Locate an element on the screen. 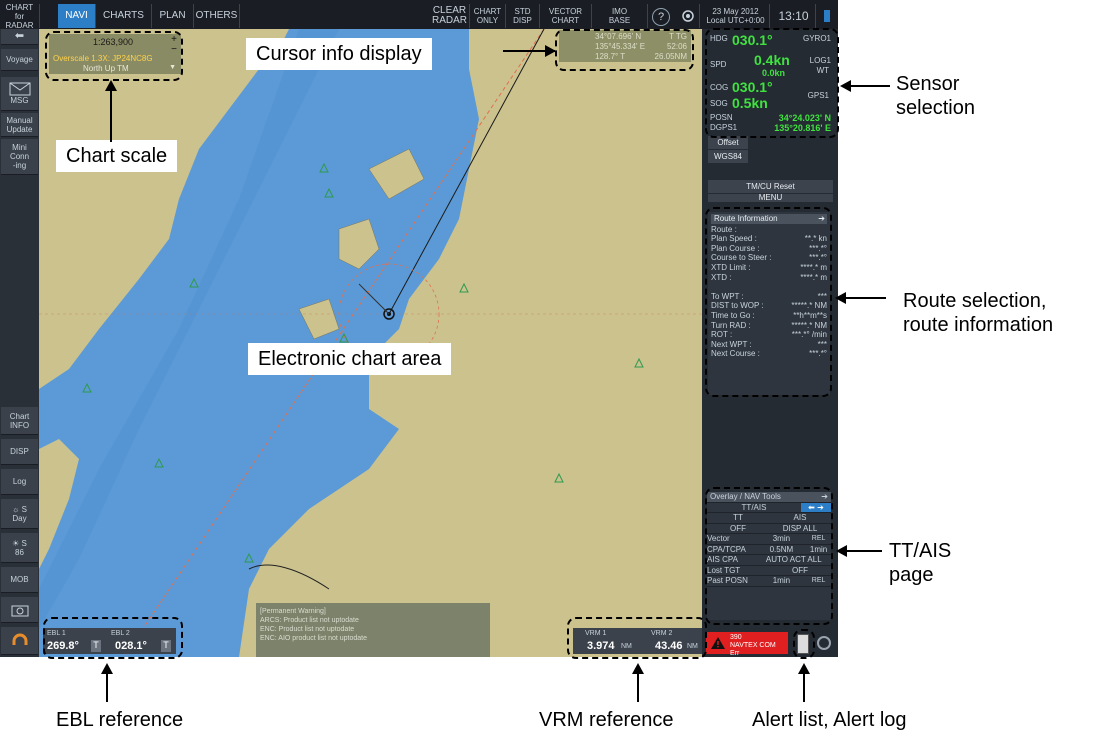 The height and width of the screenshot is (733, 1107). tab-plan: PLAN is located at coordinates (173, 16).